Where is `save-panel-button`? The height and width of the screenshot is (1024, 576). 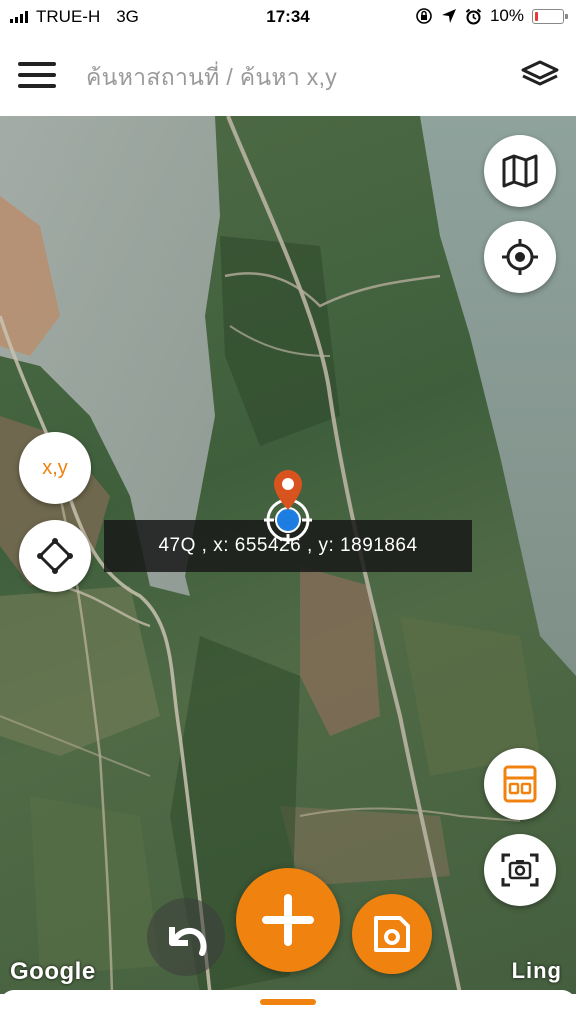
save-panel-button is located at coordinates (520, 784).